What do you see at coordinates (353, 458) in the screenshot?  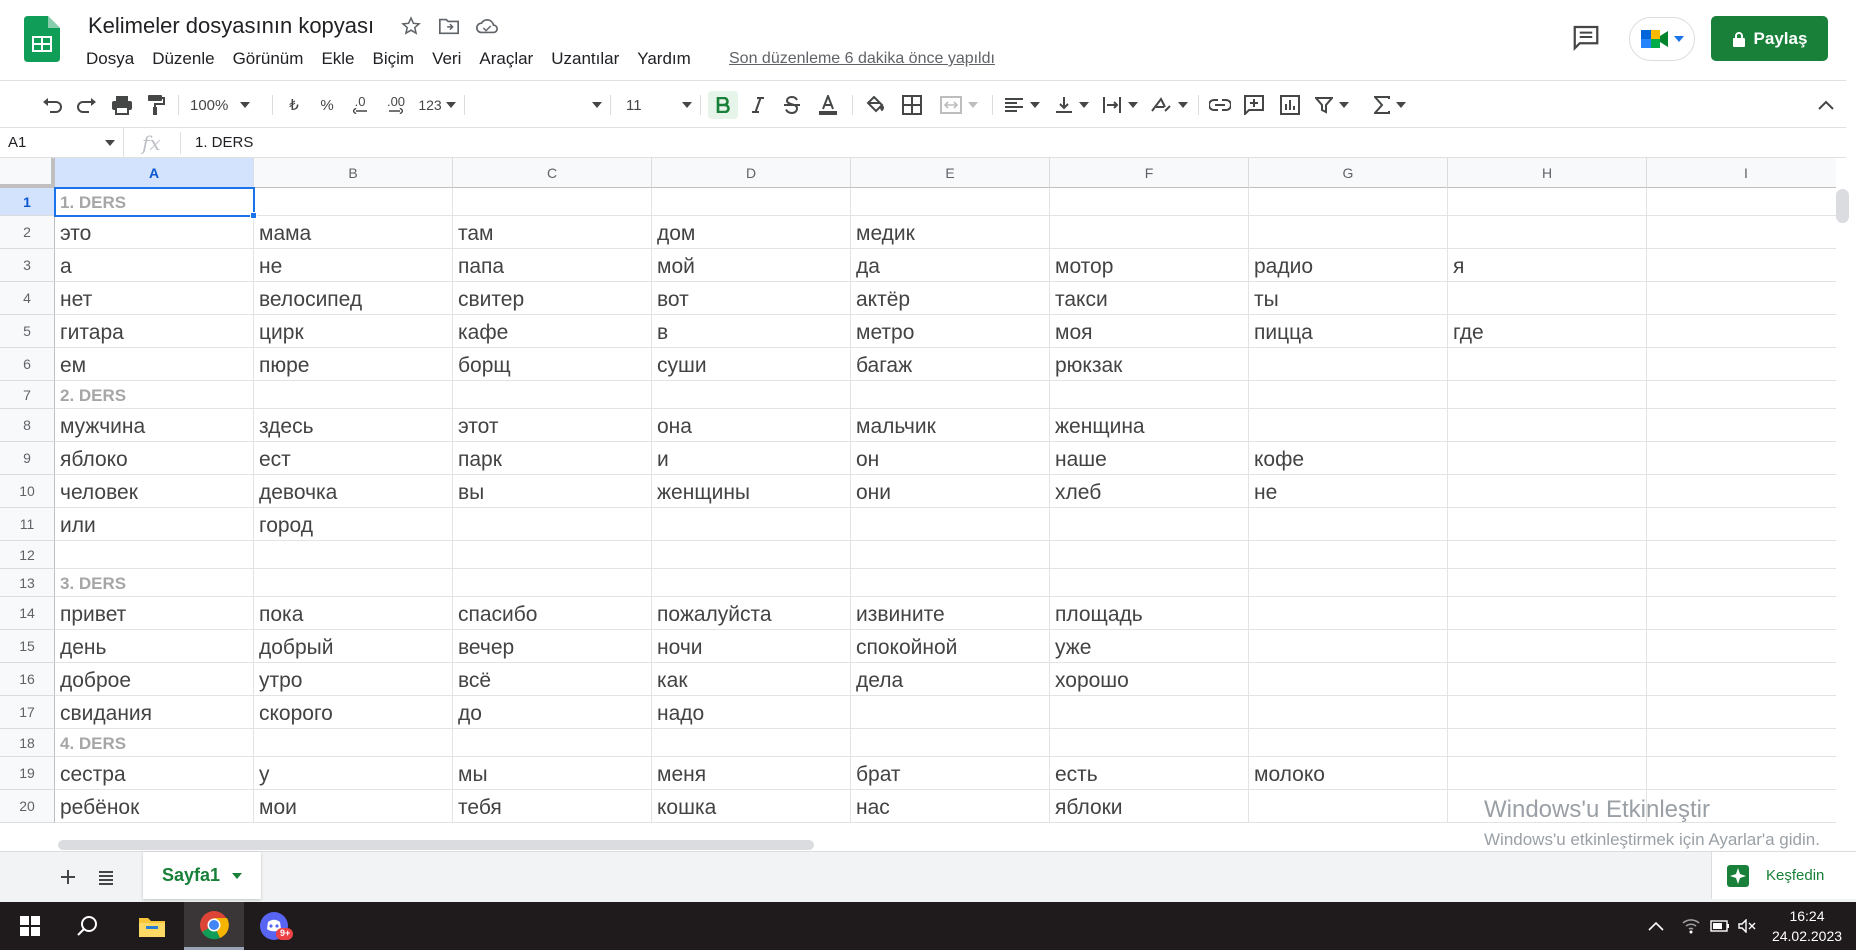 I see `cell-b9: ест` at bounding box center [353, 458].